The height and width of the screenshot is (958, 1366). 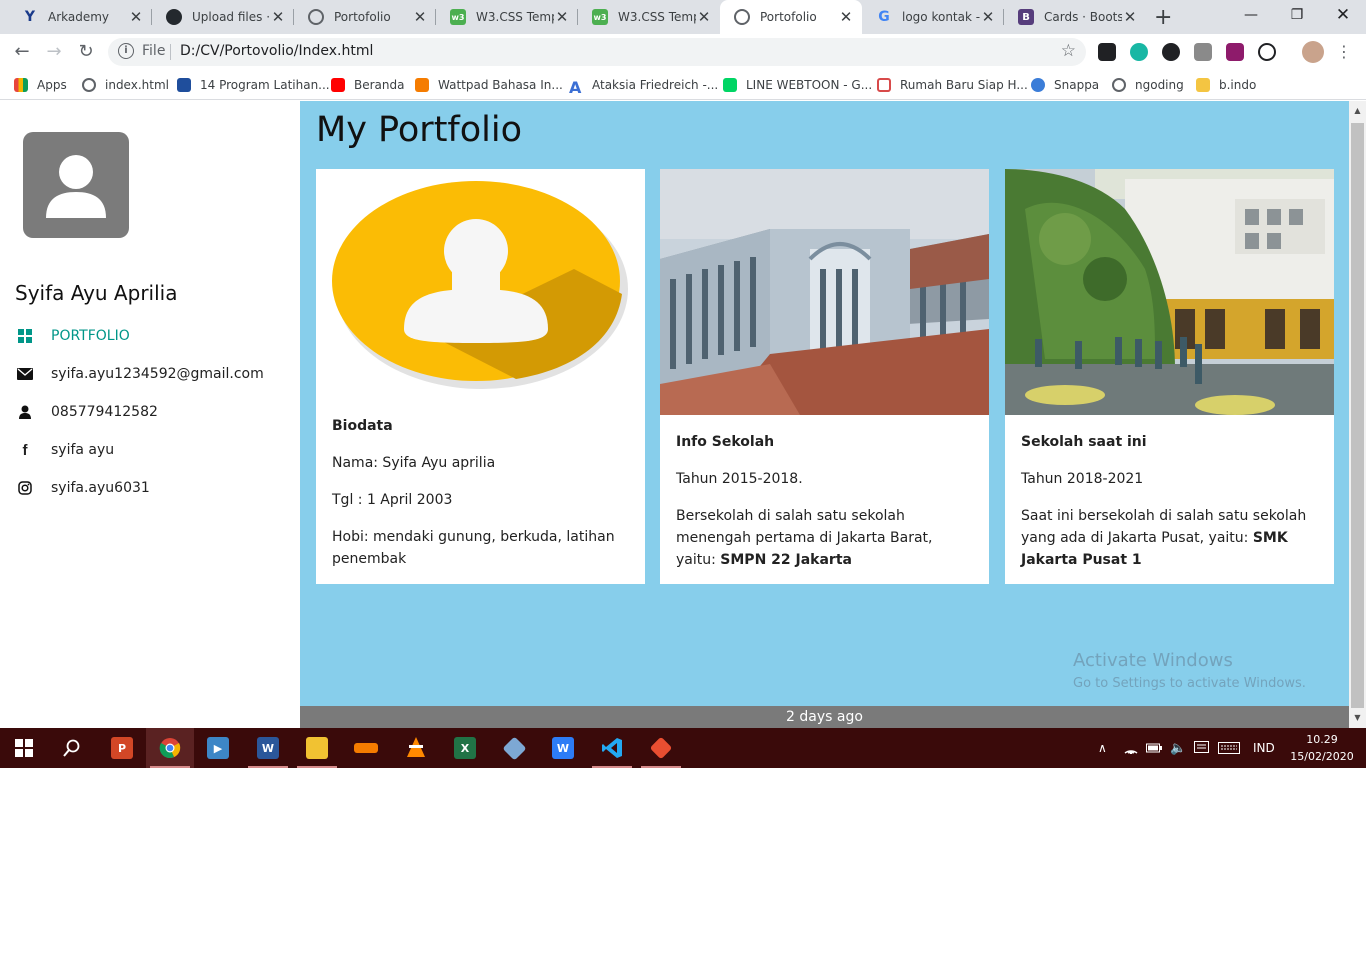 I want to click on minimize-icon: —, so click(x=1251, y=15).